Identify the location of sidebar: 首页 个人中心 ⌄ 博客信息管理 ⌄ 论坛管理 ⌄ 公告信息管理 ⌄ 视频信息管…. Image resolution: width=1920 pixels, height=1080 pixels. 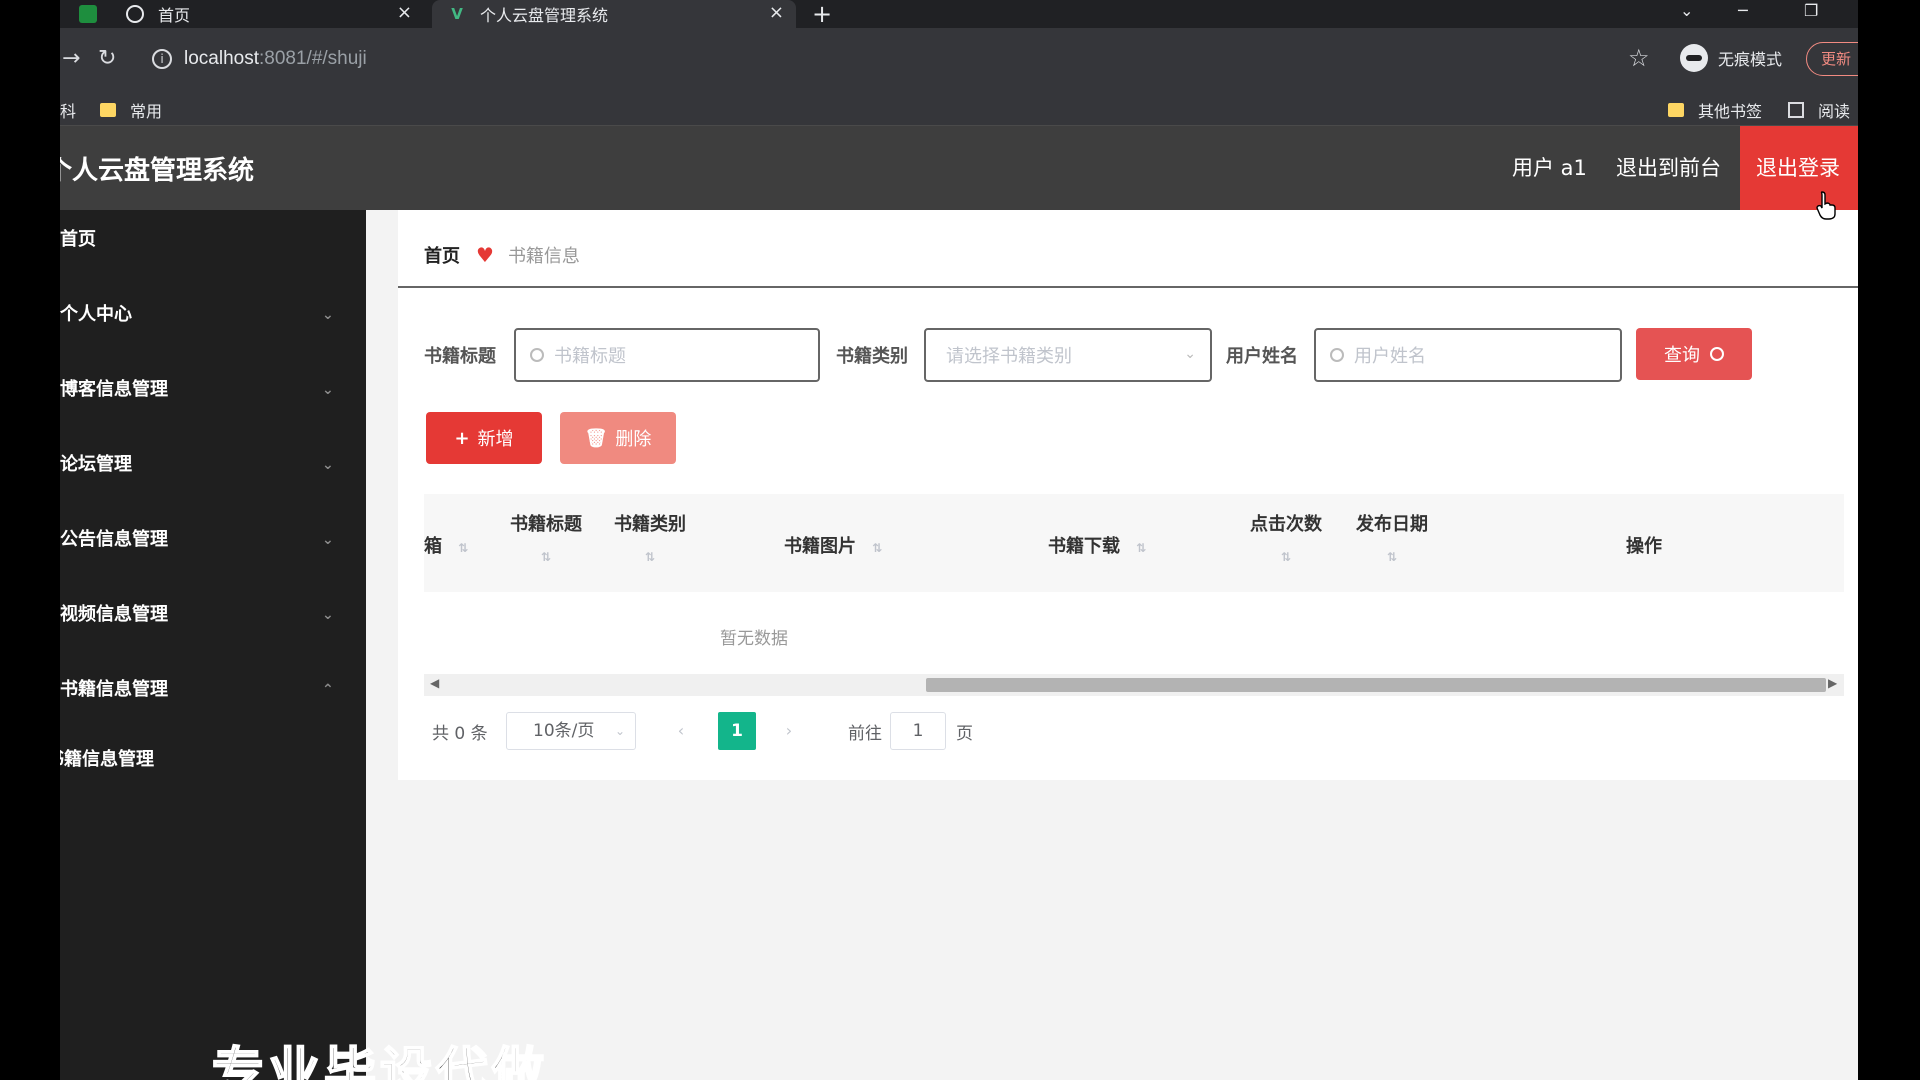
(213, 645).